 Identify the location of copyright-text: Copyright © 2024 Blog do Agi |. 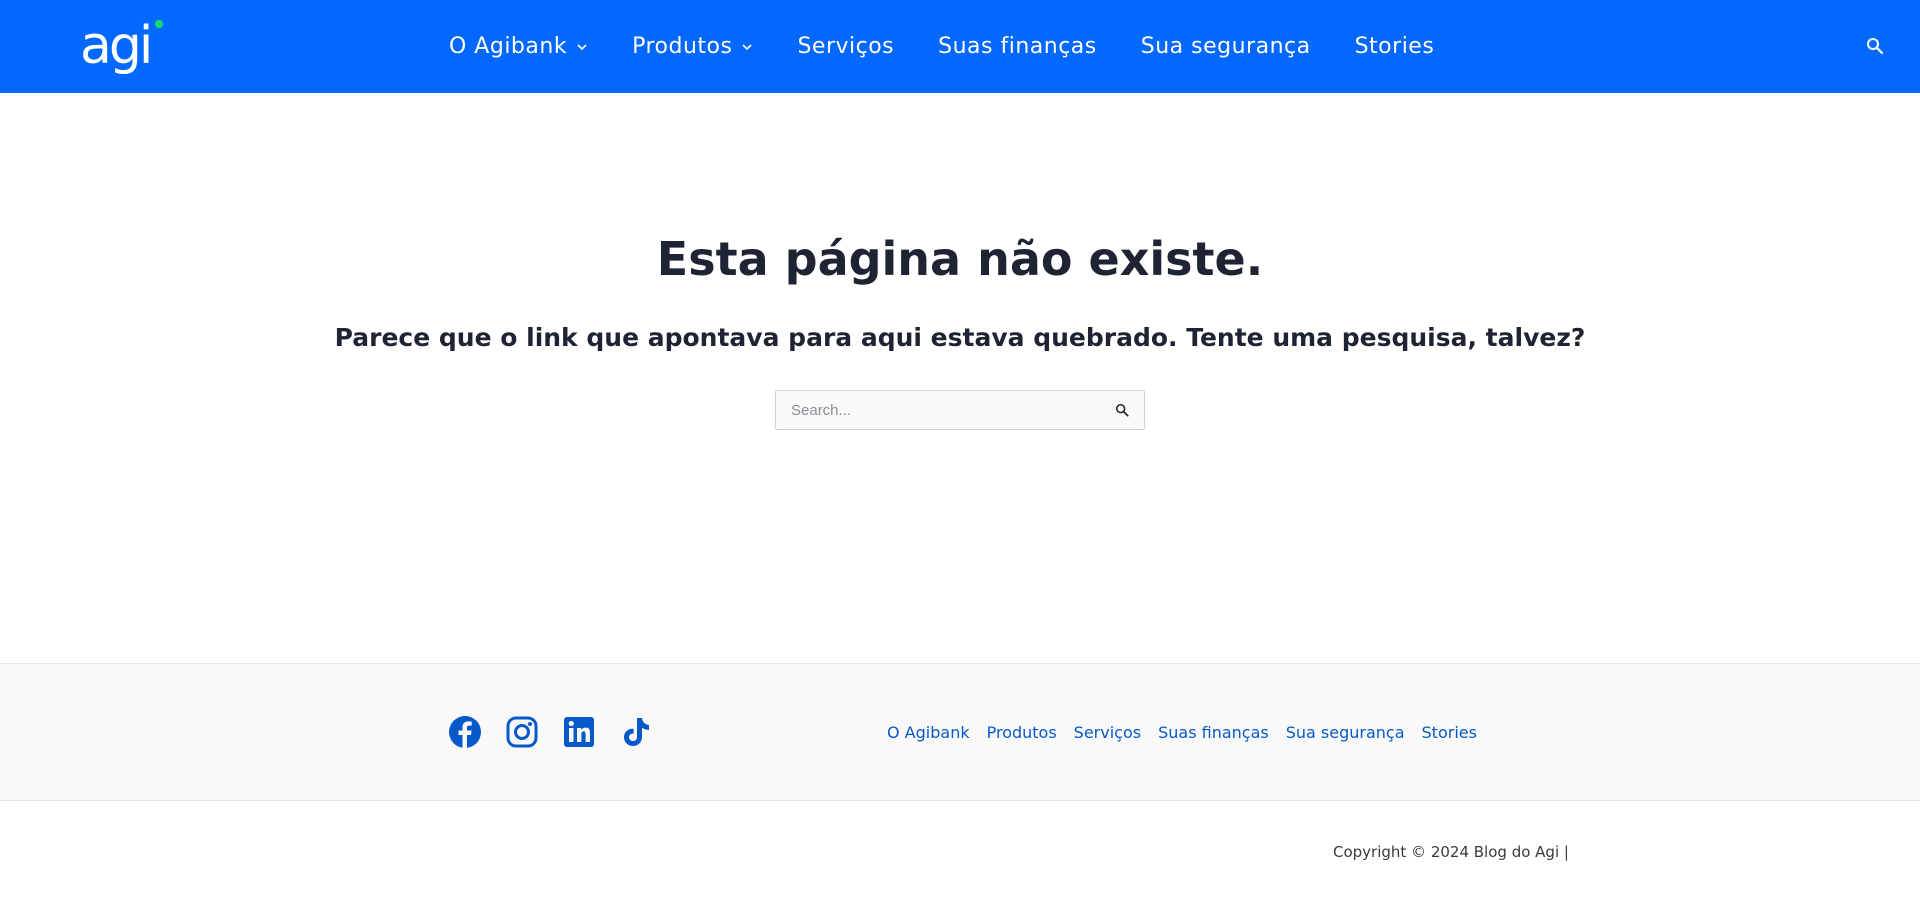
(1451, 852).